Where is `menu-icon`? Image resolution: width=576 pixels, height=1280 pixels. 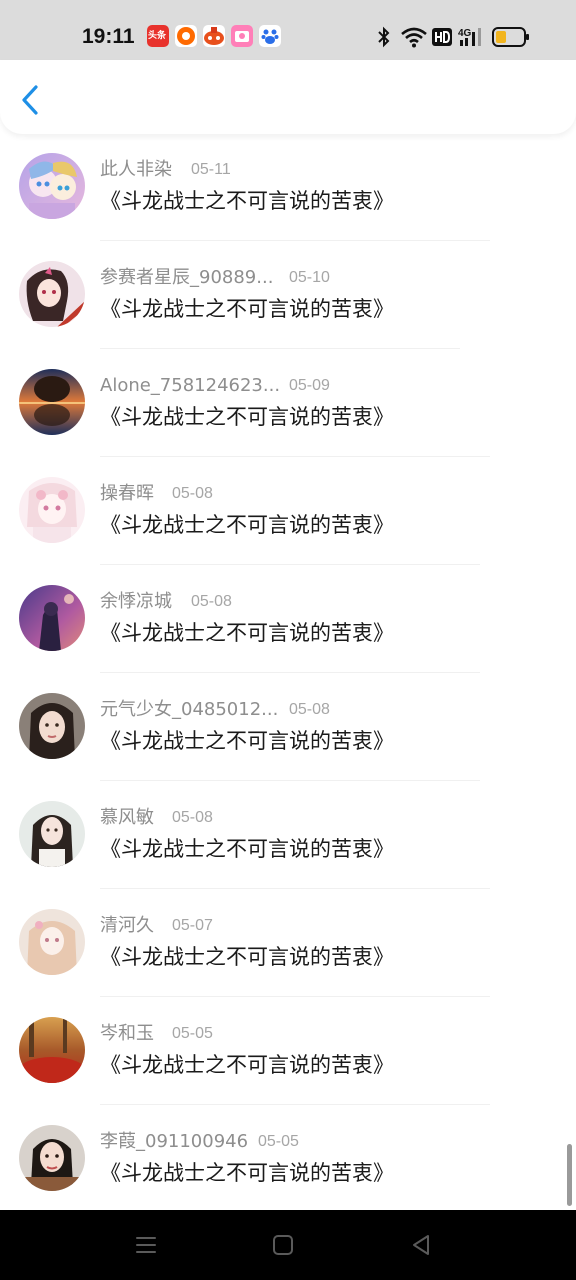 menu-icon is located at coordinates (146, 1245).